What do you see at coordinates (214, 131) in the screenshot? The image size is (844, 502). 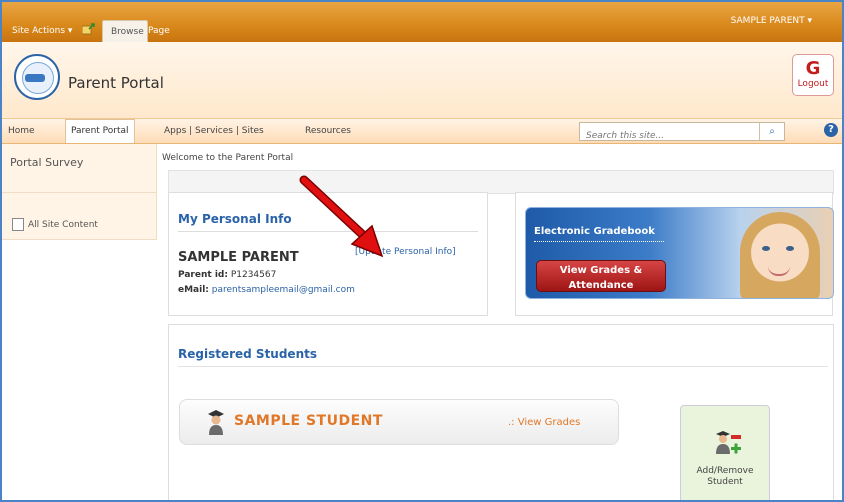 I see `nav-item-apps-services-sites: Apps | Services | Sites` at bounding box center [214, 131].